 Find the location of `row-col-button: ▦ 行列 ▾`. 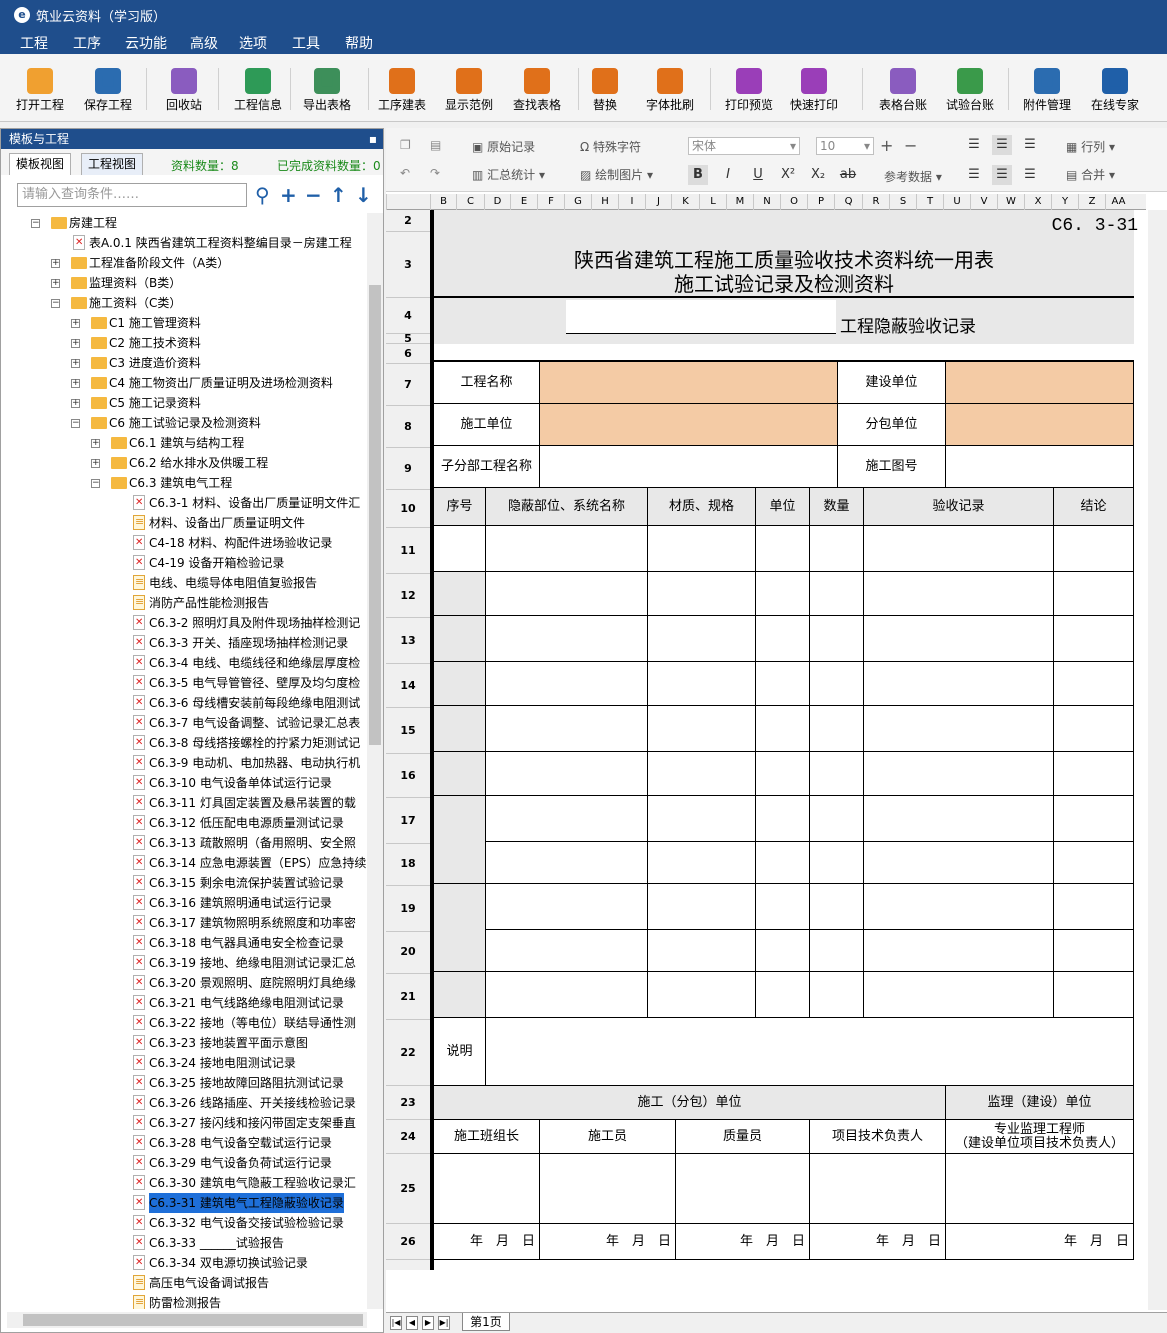

row-col-button: ▦ 行列 ▾ is located at coordinates (1090, 146).